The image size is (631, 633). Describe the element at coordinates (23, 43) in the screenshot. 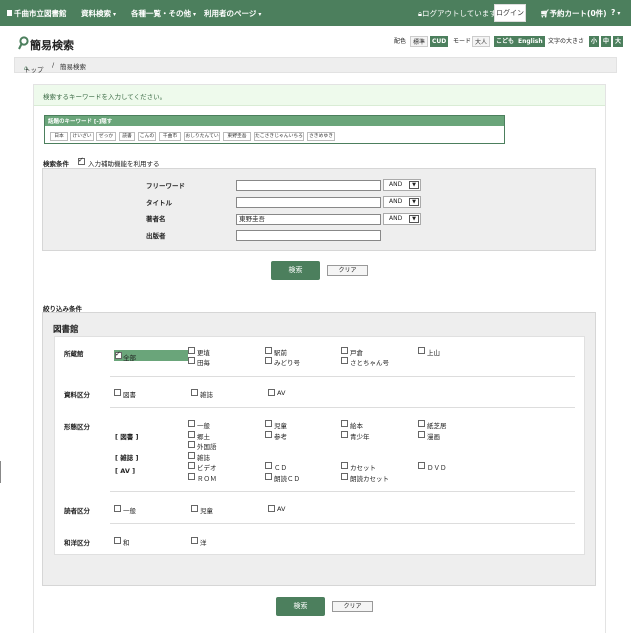

I see `search-icon` at that location.